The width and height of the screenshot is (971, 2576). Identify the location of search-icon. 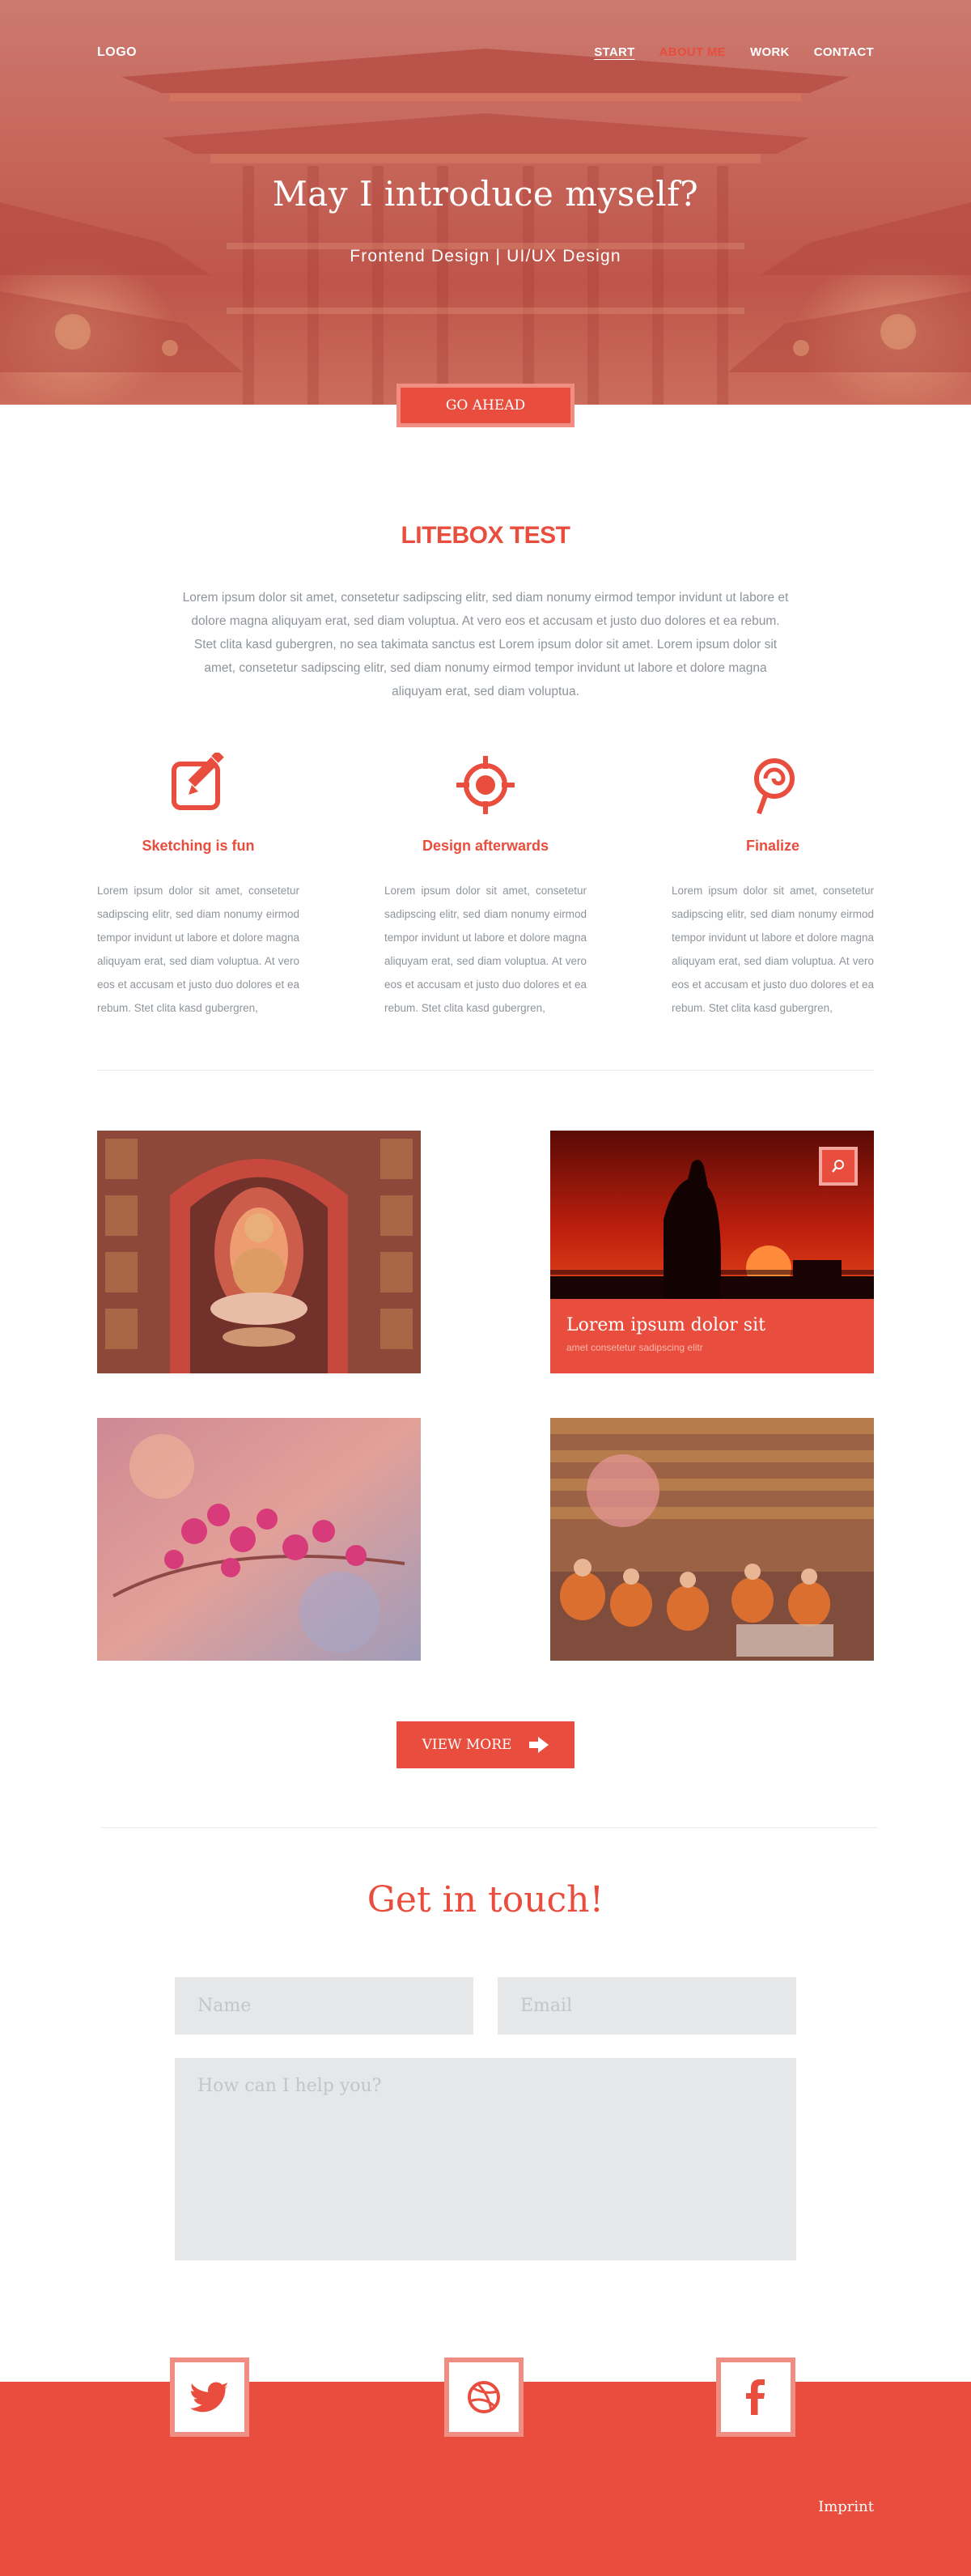
(838, 1166).